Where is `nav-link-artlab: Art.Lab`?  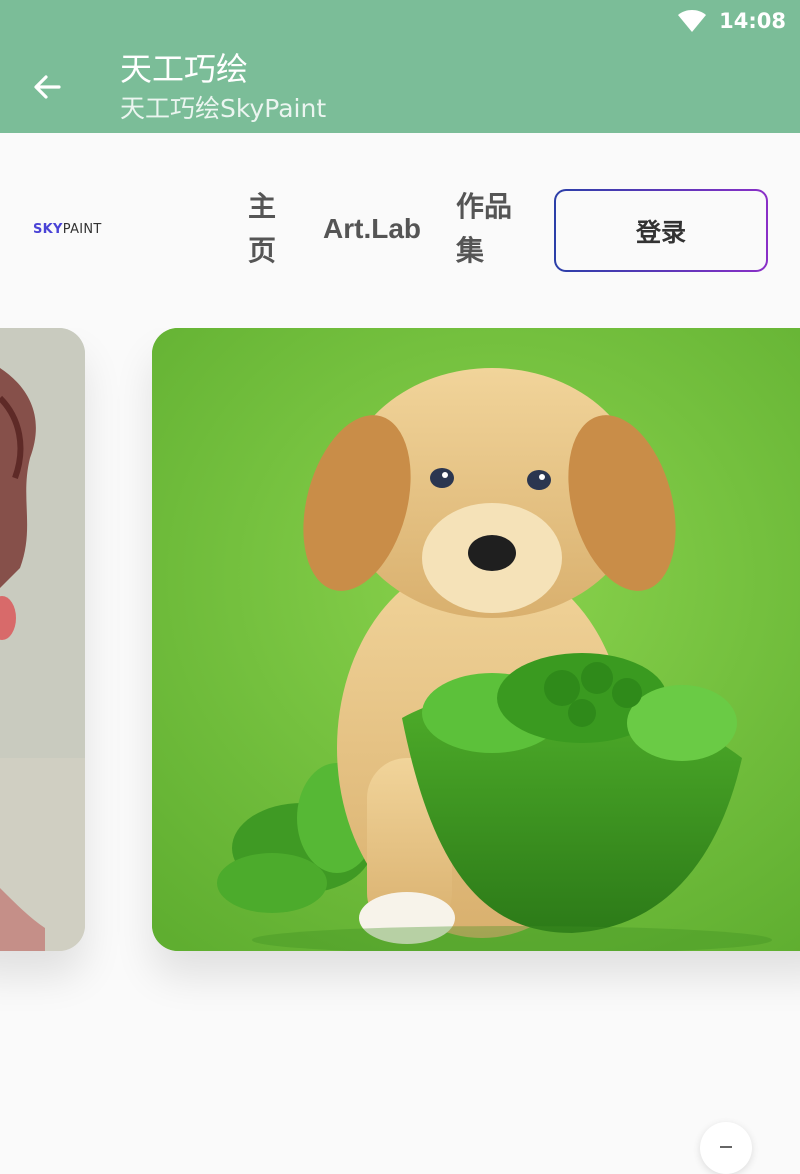 nav-link-artlab: Art.Lab is located at coordinates (372, 229).